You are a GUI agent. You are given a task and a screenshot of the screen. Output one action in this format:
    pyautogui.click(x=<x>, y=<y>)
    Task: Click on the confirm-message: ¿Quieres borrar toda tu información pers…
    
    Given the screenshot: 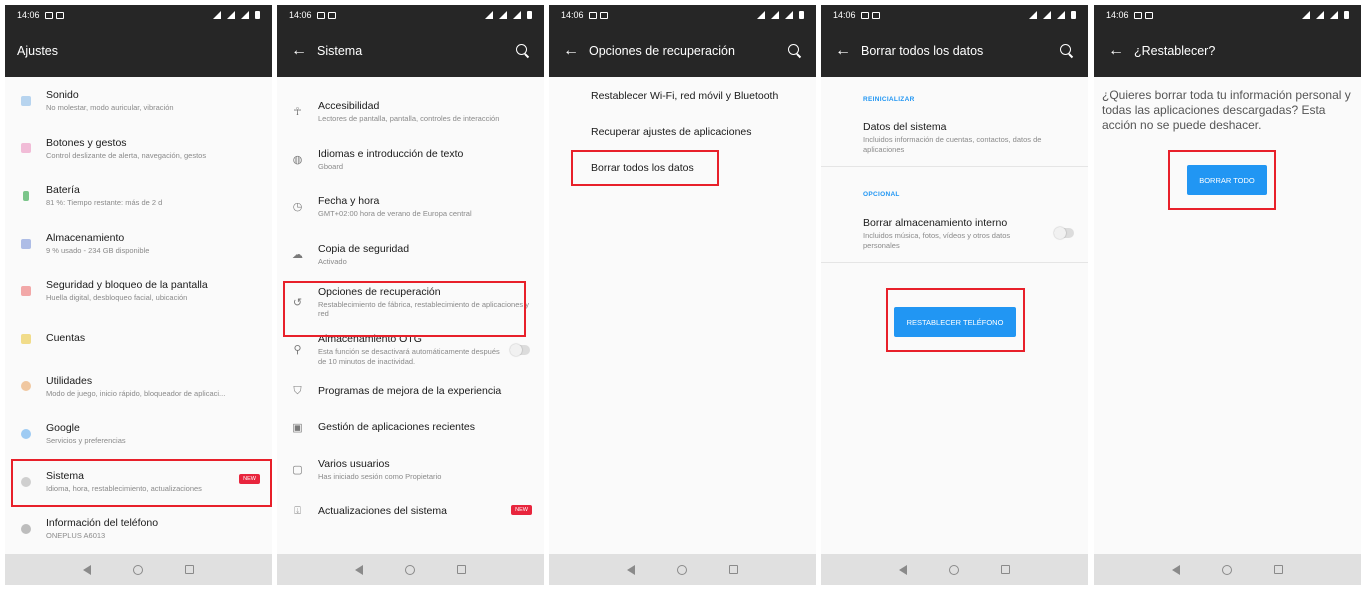 What is the action you would take?
    pyautogui.click(x=1226, y=110)
    